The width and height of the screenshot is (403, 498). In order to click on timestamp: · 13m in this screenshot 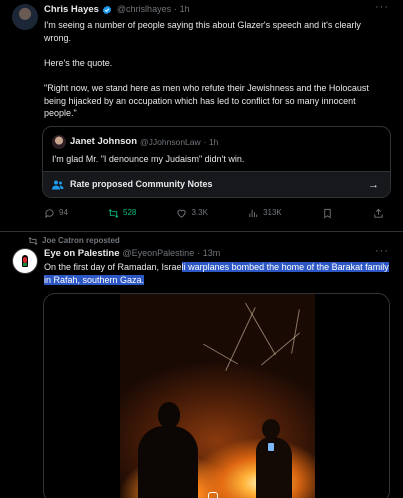, I will do `click(208, 254)`.